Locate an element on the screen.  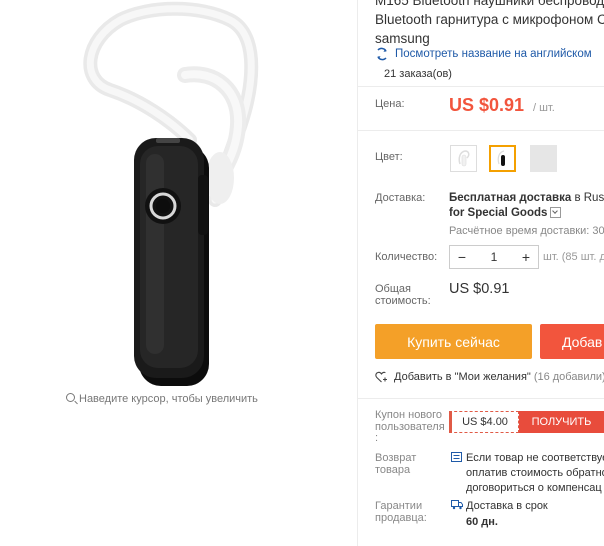
white-earpiece-thumb-icon is located at coordinates (464, 158).